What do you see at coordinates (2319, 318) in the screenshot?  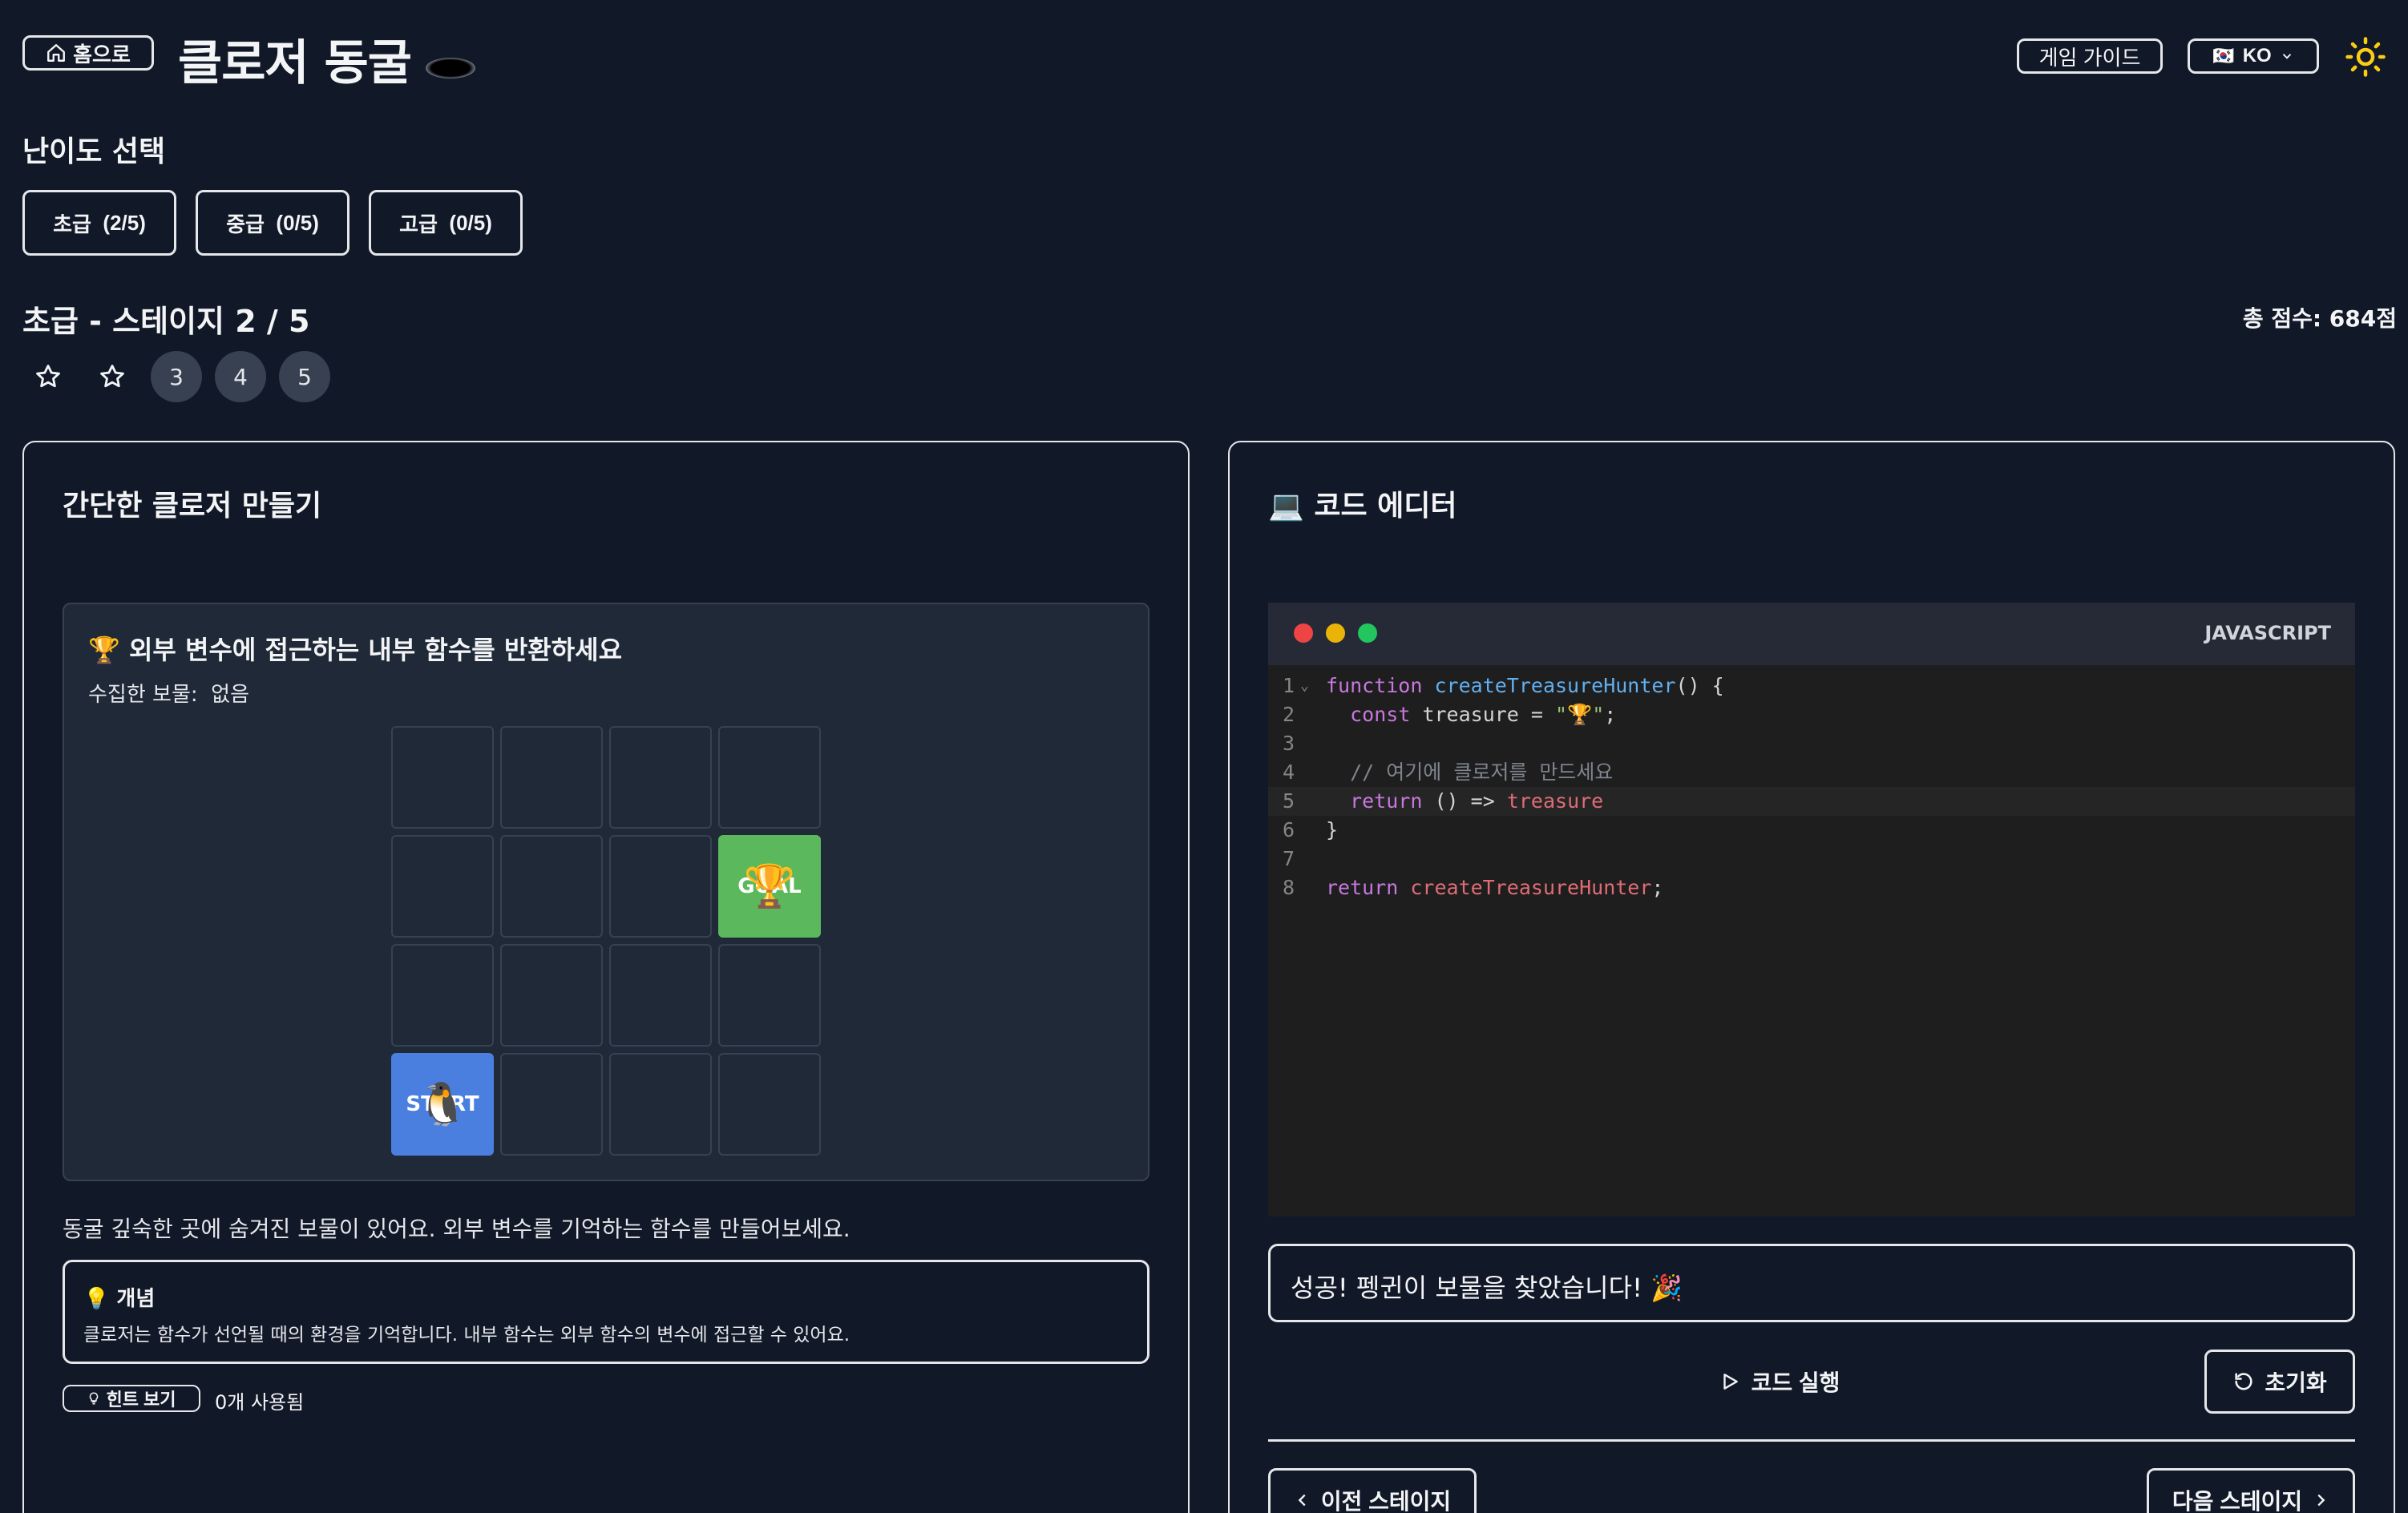 I see `total-score: 총 점수: 684점` at bounding box center [2319, 318].